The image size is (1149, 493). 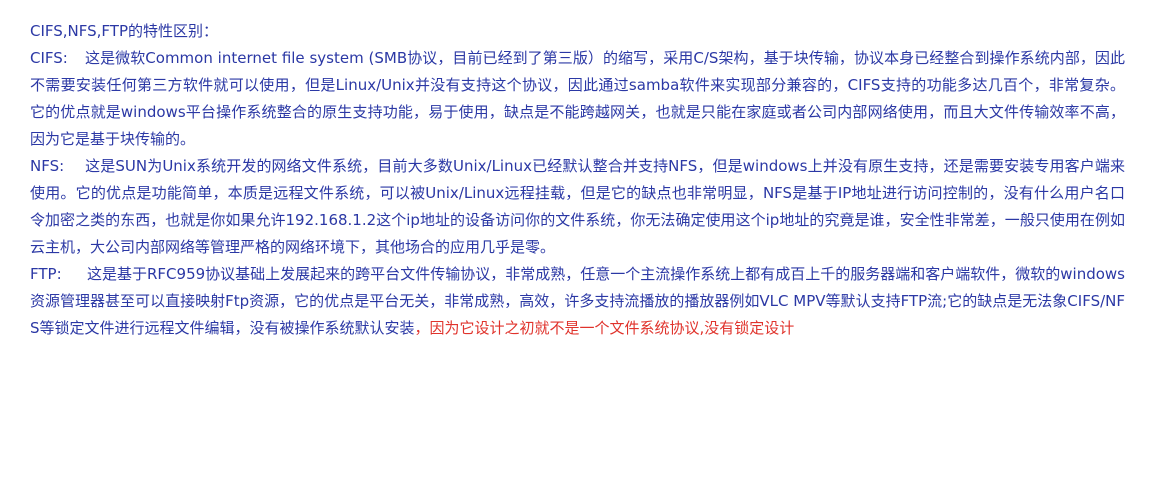 I want to click on cifs-label: CIFS:, so click(x=49, y=58).